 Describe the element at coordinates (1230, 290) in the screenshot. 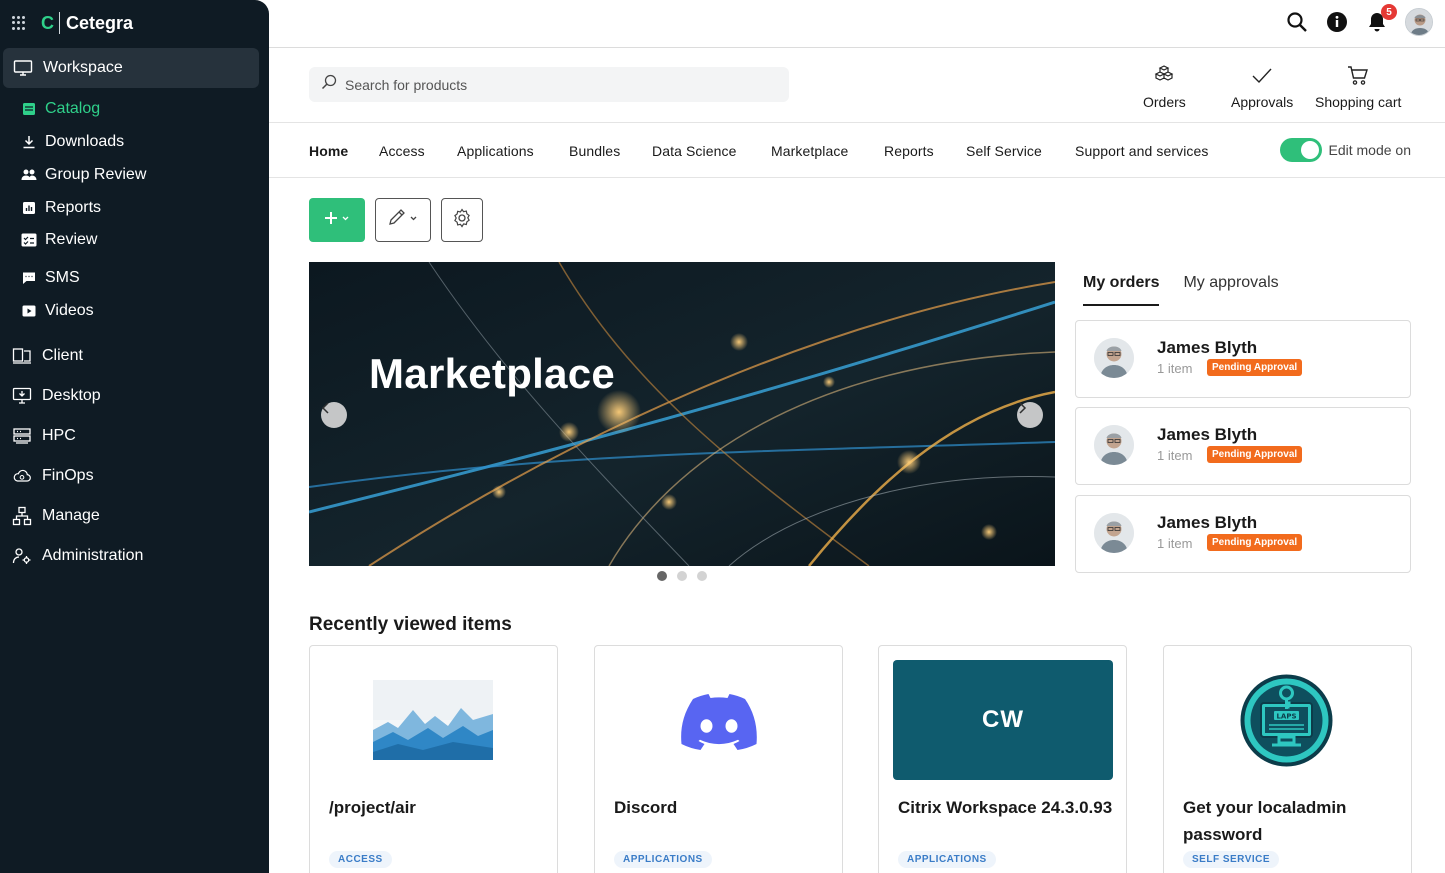

I see `tab-my-approvals: My approvals` at that location.